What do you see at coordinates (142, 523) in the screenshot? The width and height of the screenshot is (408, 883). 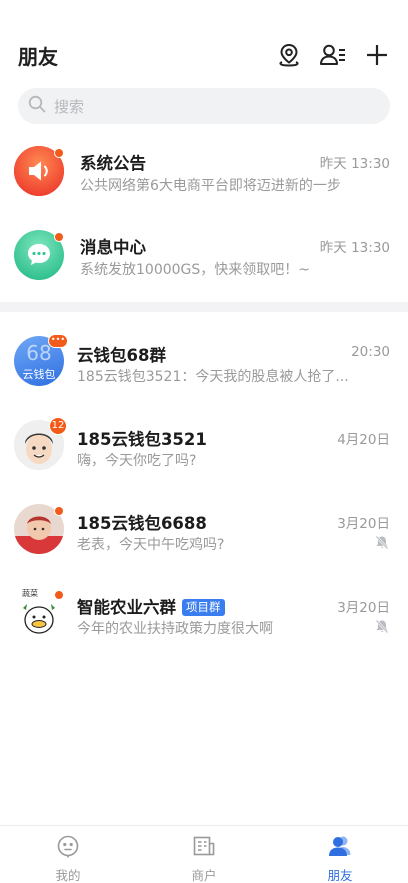 I see `chat-name: 185云钱包6688` at bounding box center [142, 523].